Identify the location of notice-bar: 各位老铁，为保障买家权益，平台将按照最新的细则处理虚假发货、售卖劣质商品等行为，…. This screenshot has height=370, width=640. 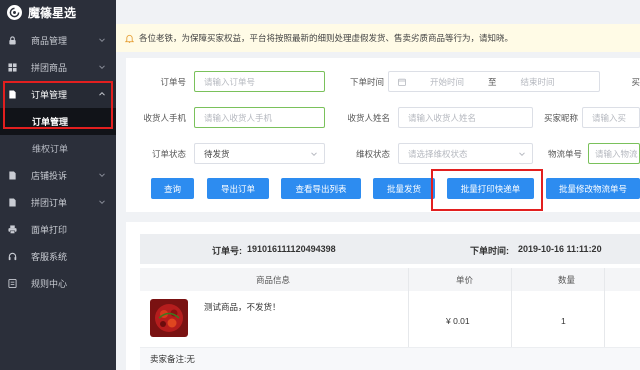
(378, 38).